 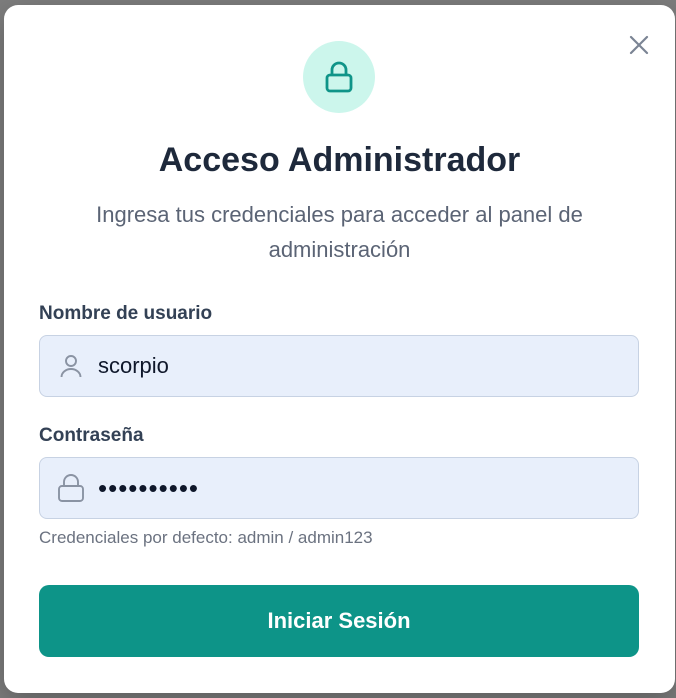 What do you see at coordinates (358, 366) in the screenshot?
I see `username-input` at bounding box center [358, 366].